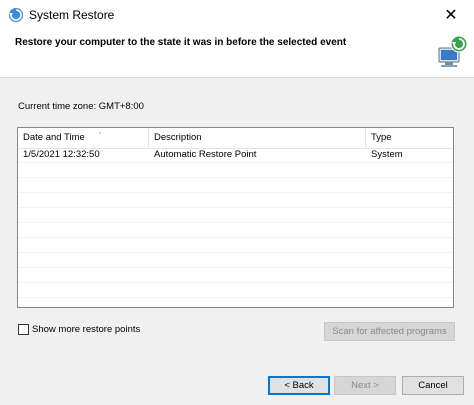 The width and height of the screenshot is (474, 405). Describe the element at coordinates (23, 329) in the screenshot. I see `show-more-checkbox` at that location.